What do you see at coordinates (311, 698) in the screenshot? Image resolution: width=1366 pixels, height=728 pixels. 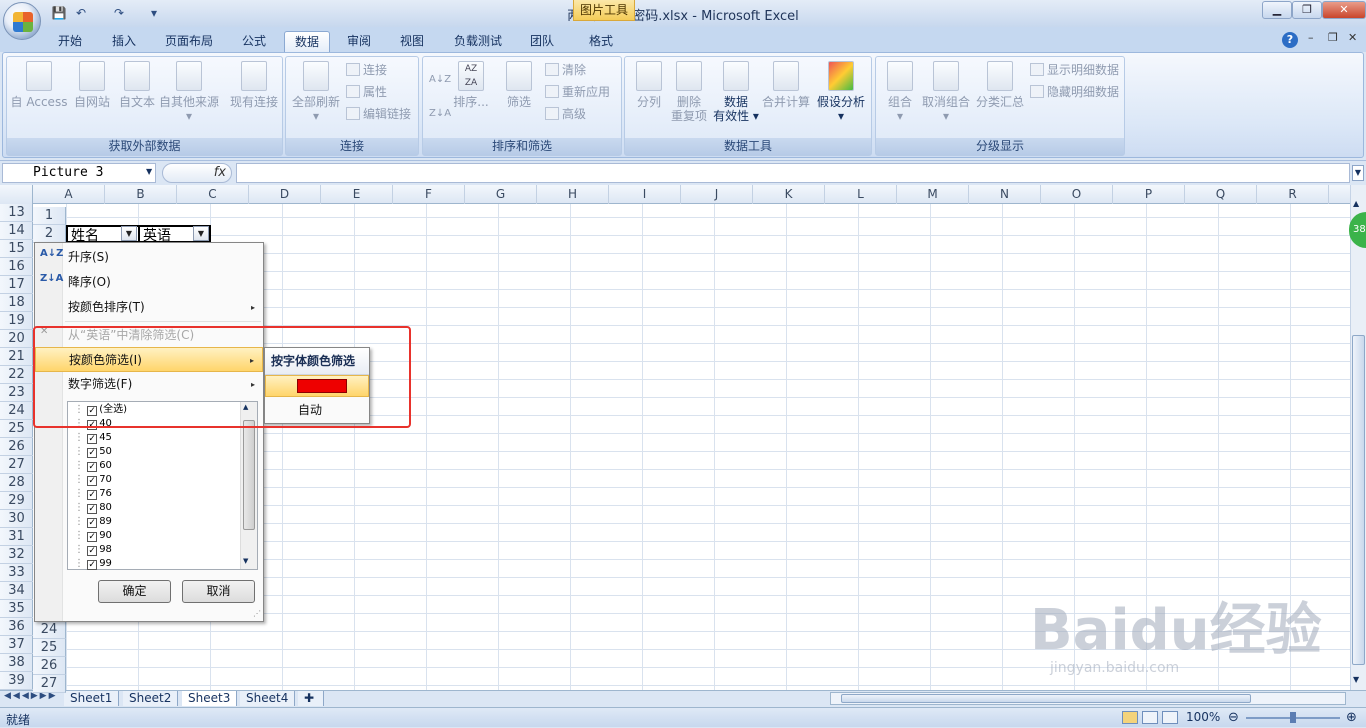 I see `insert-sheet-icon: ✚` at bounding box center [311, 698].